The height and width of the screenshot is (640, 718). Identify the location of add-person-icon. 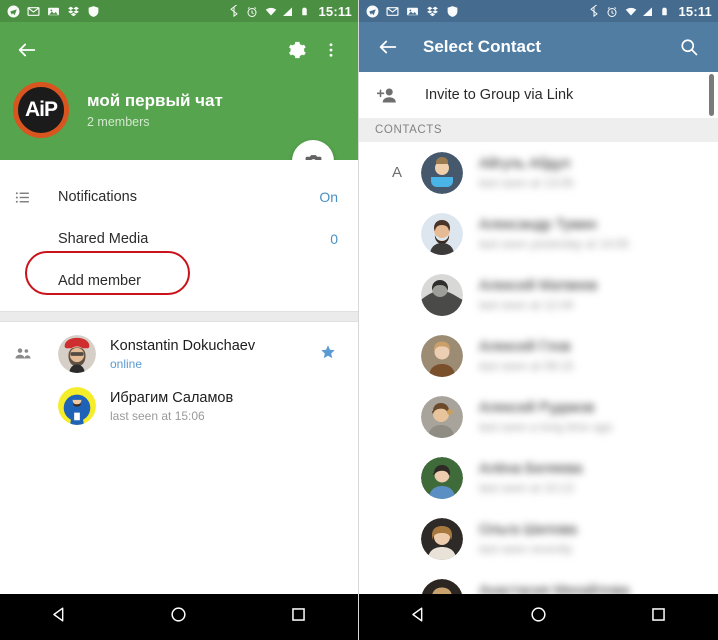
(399, 95).